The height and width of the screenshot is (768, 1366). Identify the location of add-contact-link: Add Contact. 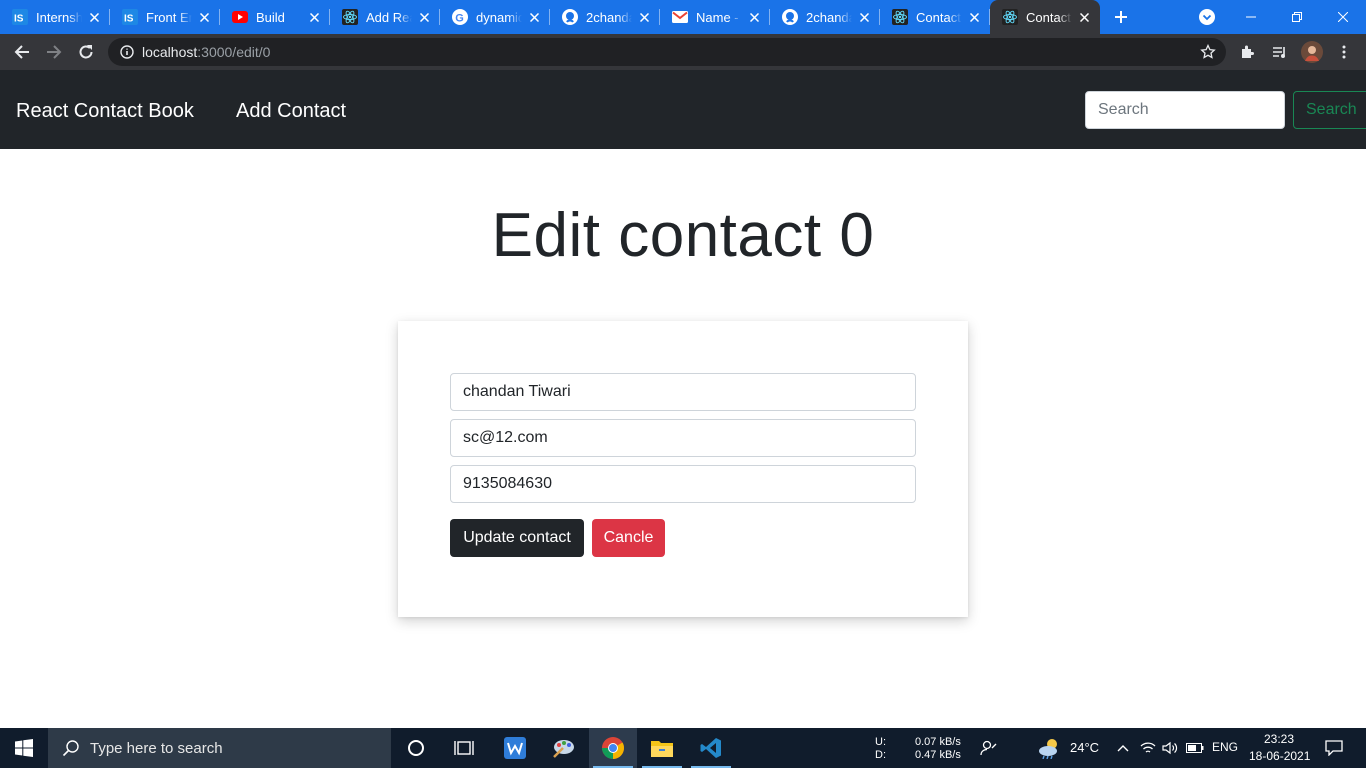
(291, 111).